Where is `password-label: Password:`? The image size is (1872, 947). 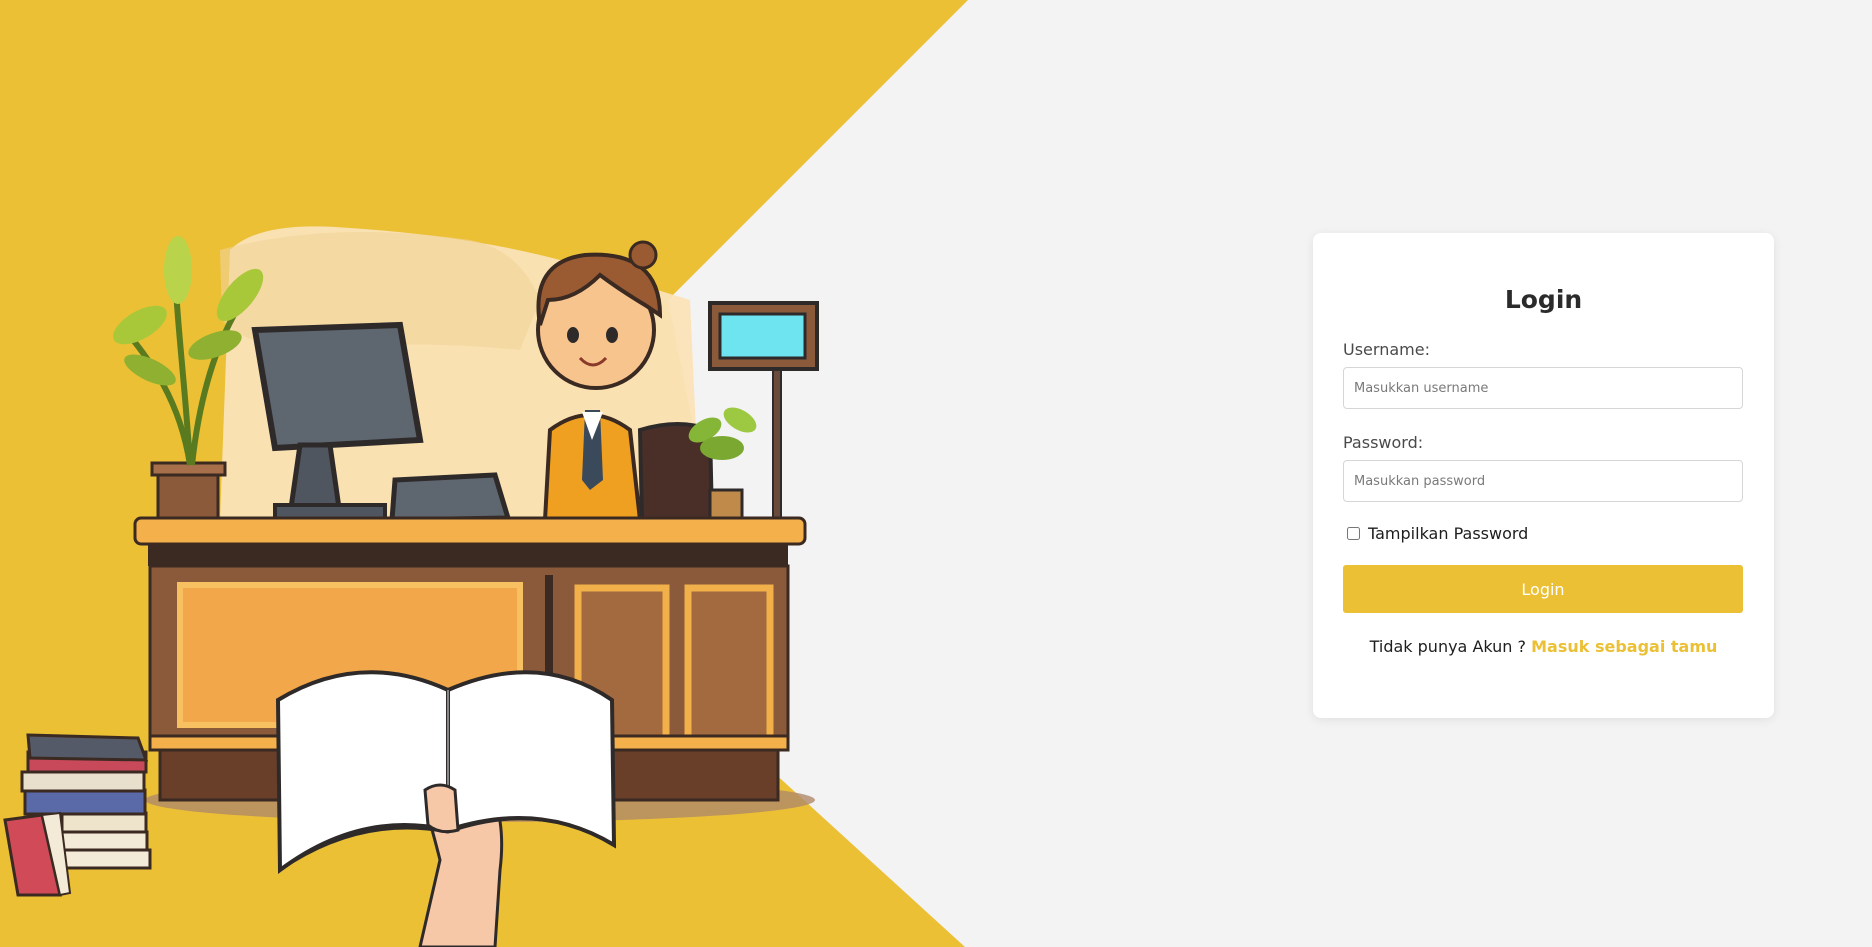
password-label: Password: is located at coordinates (1383, 442).